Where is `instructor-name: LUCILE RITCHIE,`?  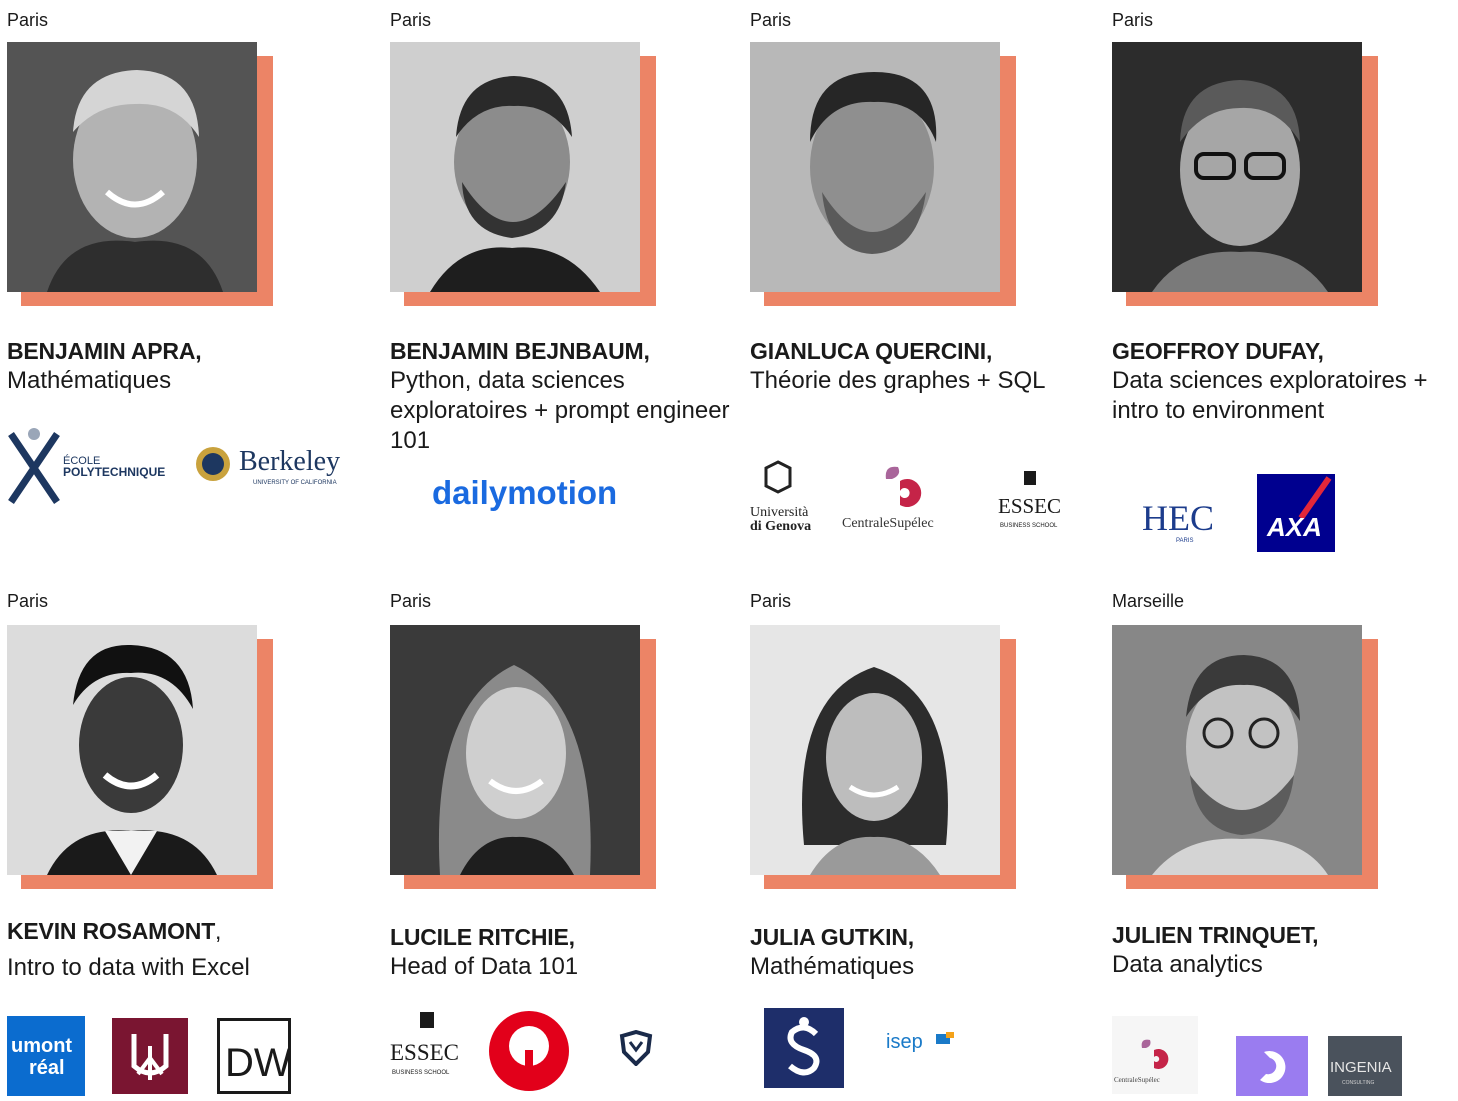 instructor-name: LUCILE RITCHIE, is located at coordinates (482, 937).